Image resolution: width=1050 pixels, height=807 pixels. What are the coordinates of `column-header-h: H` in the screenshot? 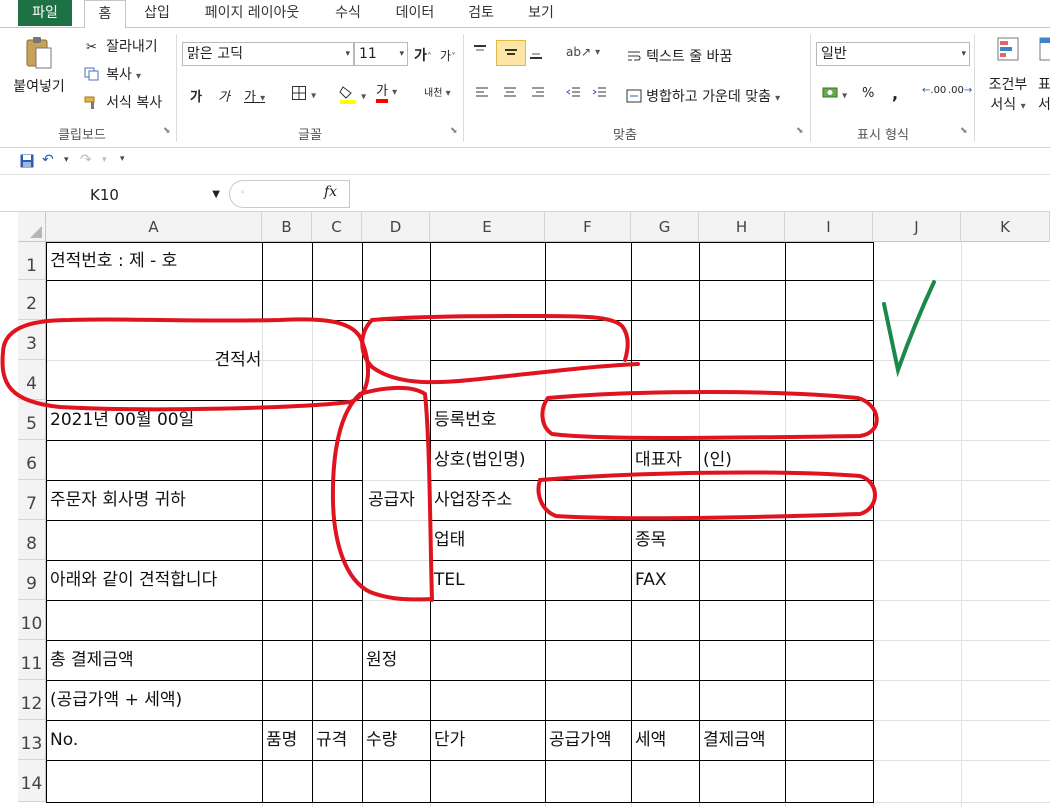 It's located at (742, 227).